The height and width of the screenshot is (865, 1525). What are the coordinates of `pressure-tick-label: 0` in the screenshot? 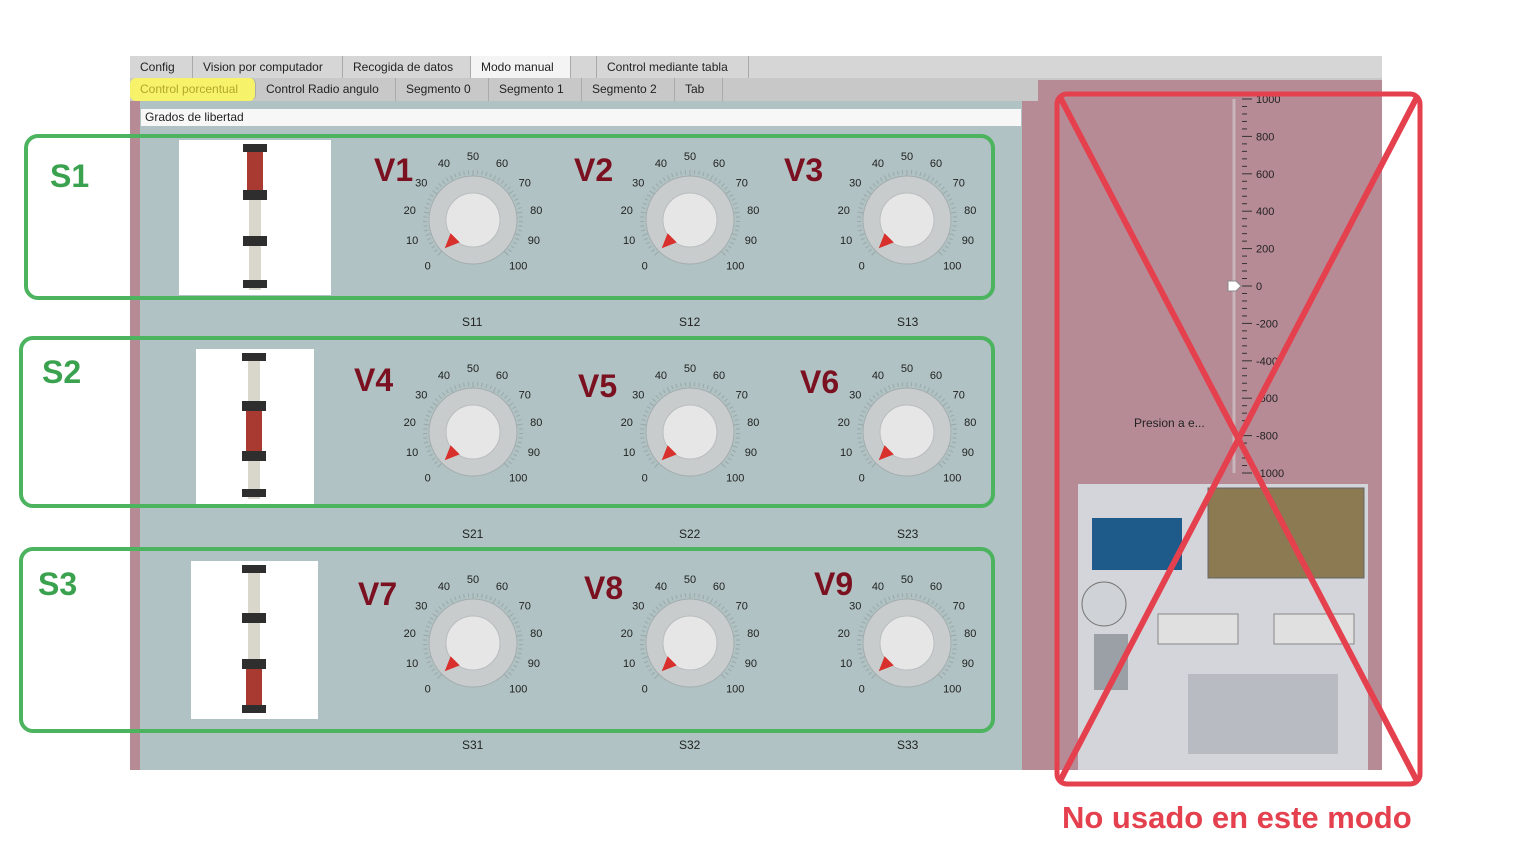 It's located at (1259, 287).